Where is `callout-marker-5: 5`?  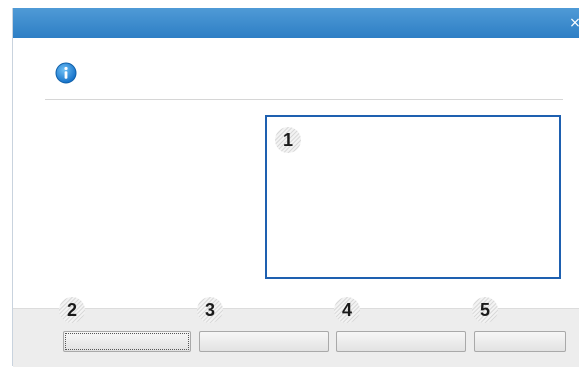
callout-marker-5: 5 is located at coordinates (485, 310).